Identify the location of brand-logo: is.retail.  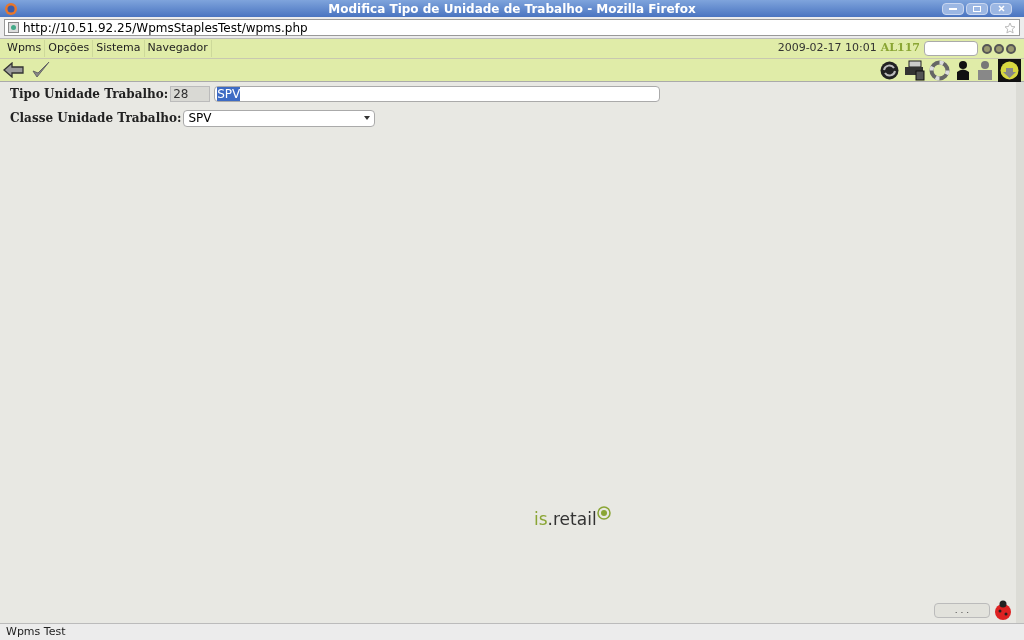
(572, 519).